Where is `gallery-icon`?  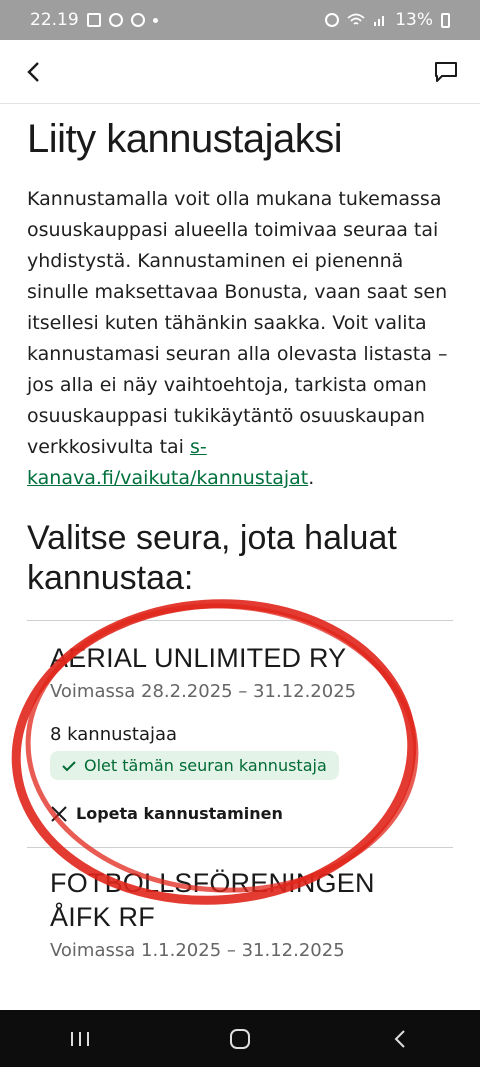 gallery-icon is located at coordinates (93, 20).